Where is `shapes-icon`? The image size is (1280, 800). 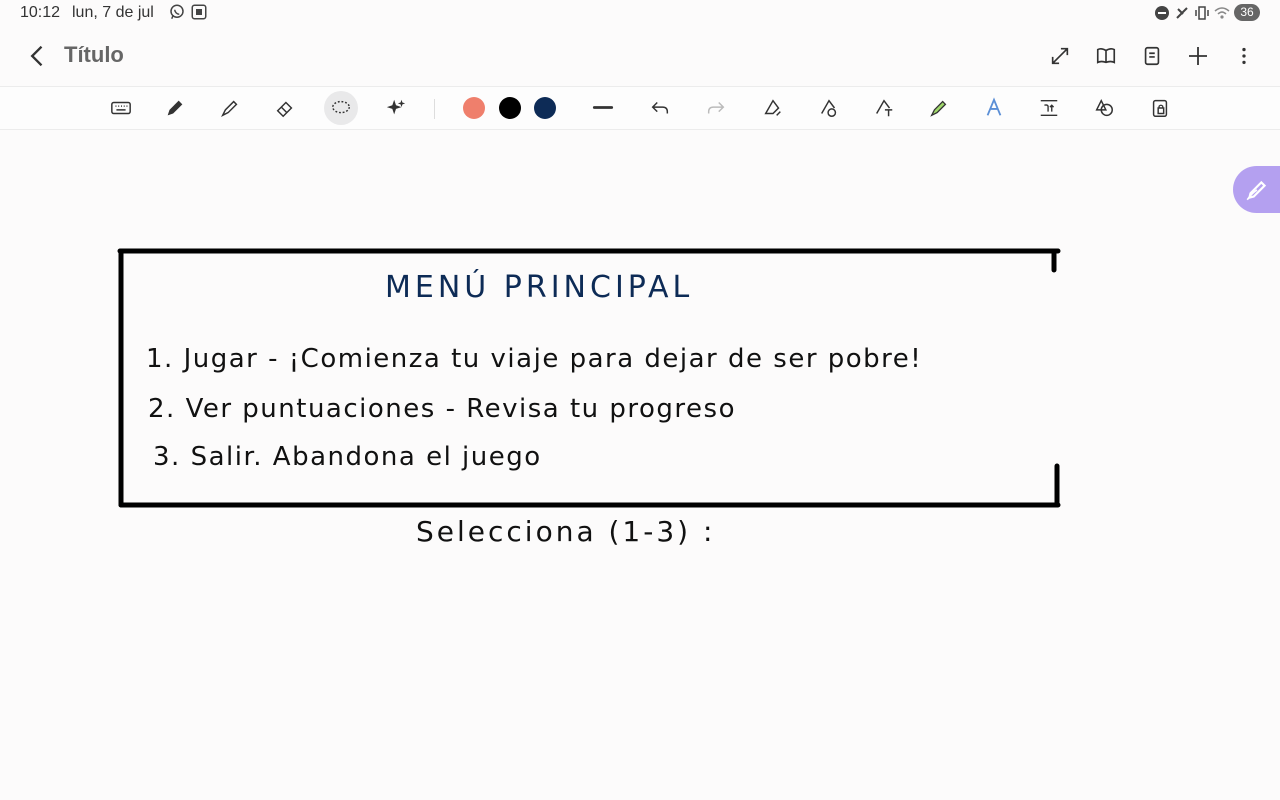
shapes-icon is located at coordinates (1104, 108).